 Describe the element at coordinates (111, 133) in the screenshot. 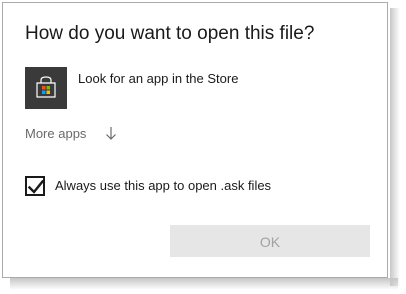

I see `arrow-down-icon` at that location.